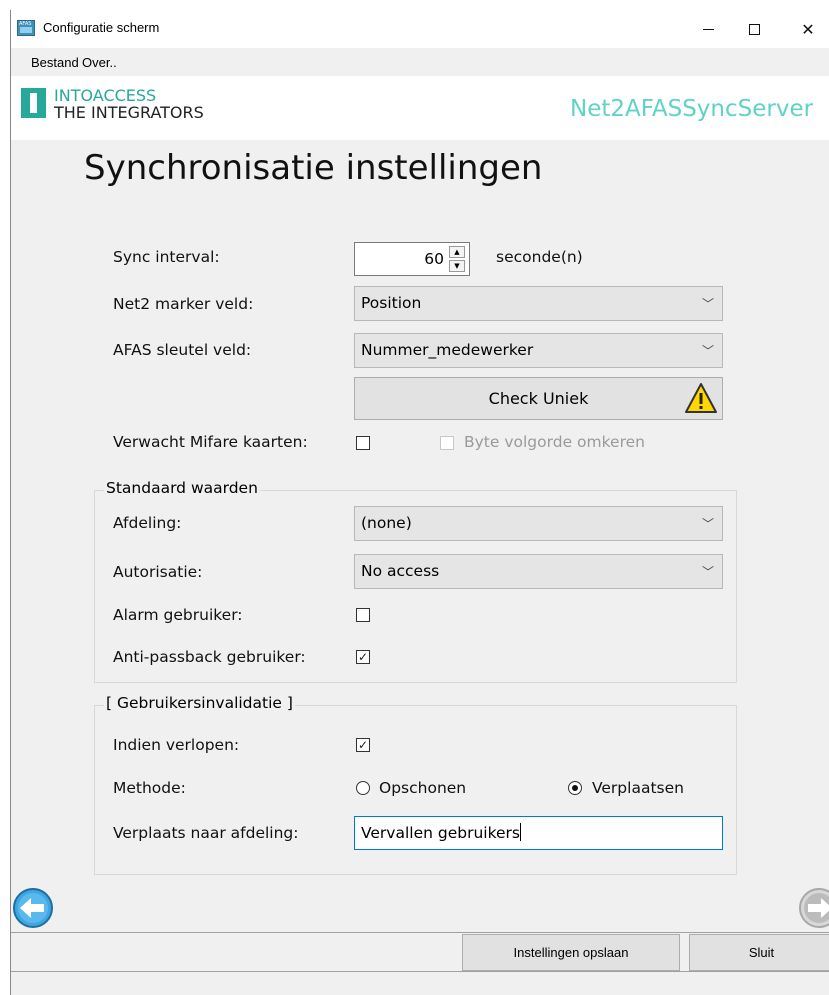  I want to click on alarm-checkbox, so click(363, 615).